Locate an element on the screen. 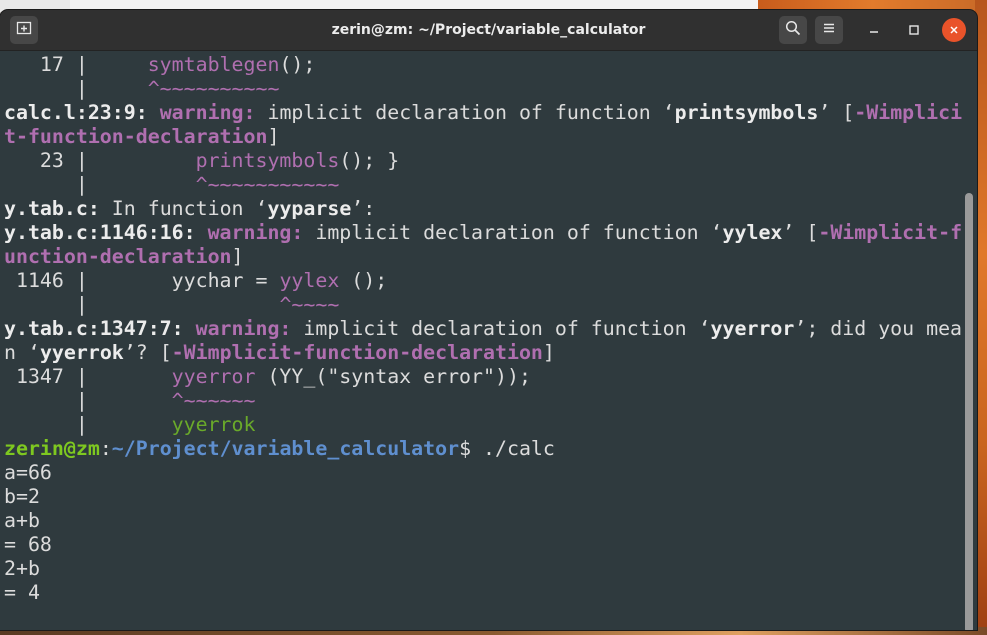  terminal-line: y.tab.c: In function ‘yyparse’: is located at coordinates (490, 209).